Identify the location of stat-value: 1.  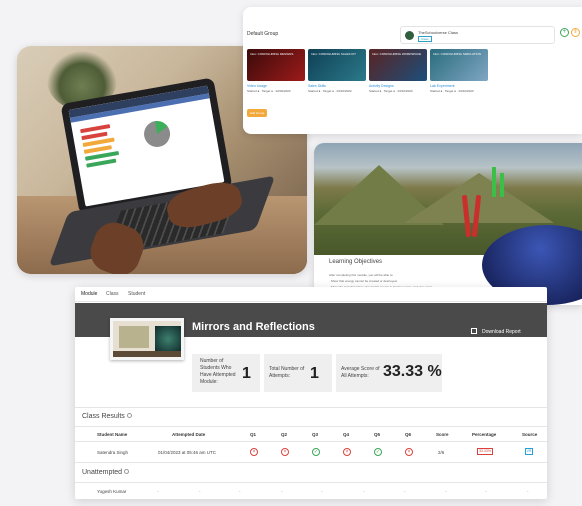
(314, 373).